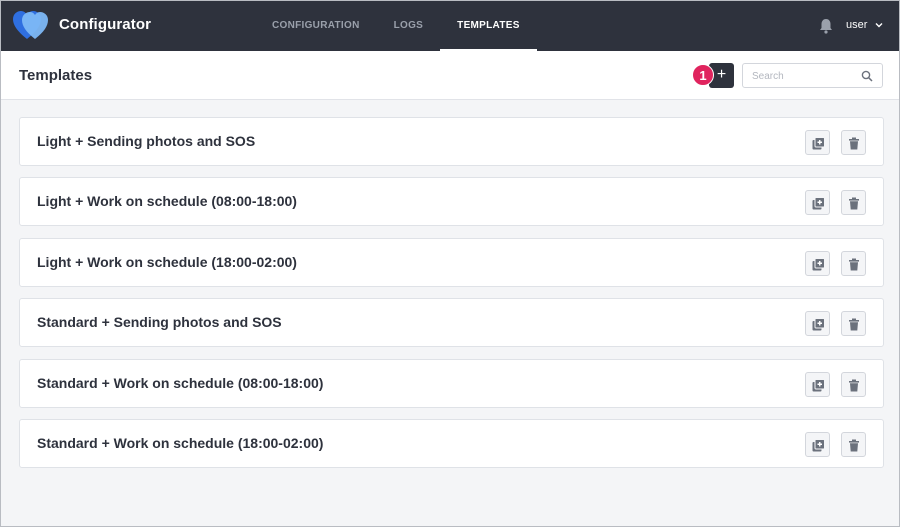  I want to click on main-nav: CONFIGURATION LOGS TEMPLATES, so click(396, 26).